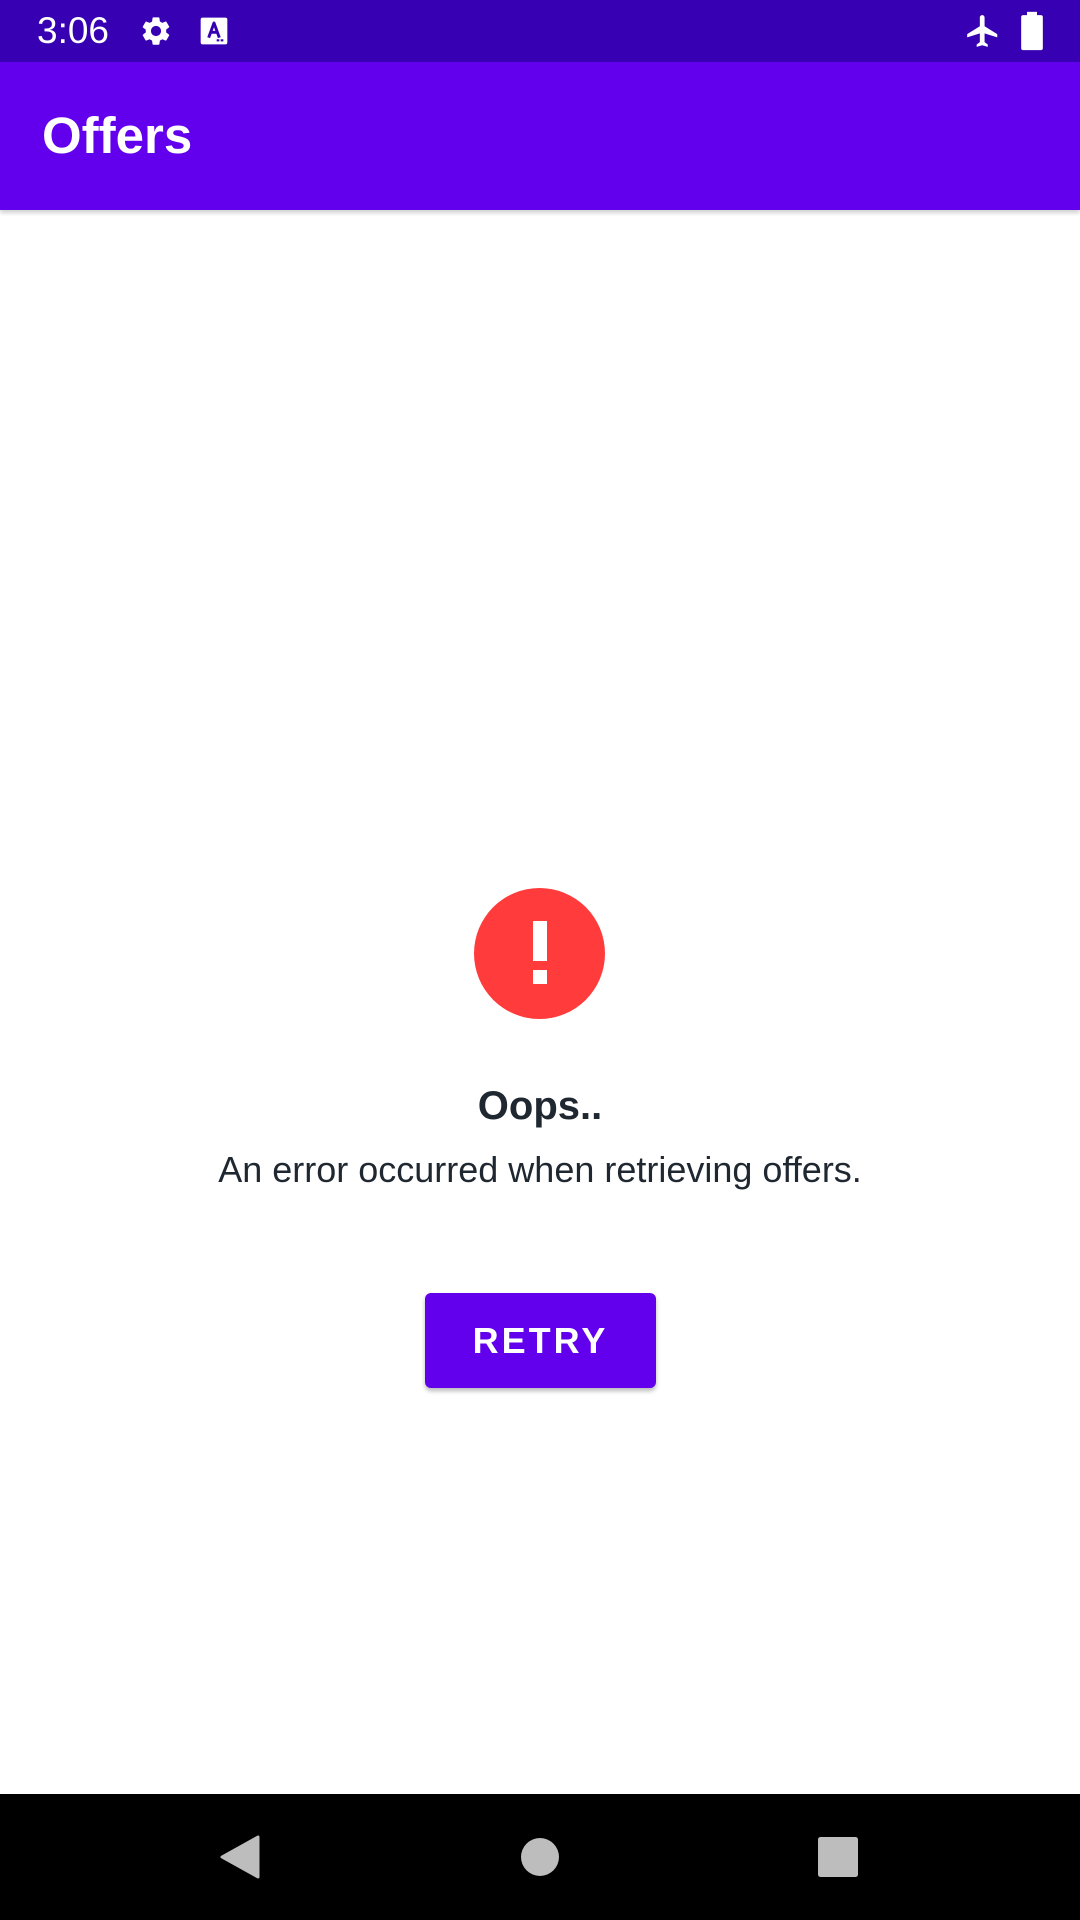 The width and height of the screenshot is (1080, 1920). What do you see at coordinates (983, 31) in the screenshot?
I see `airplane-mode-icon` at bounding box center [983, 31].